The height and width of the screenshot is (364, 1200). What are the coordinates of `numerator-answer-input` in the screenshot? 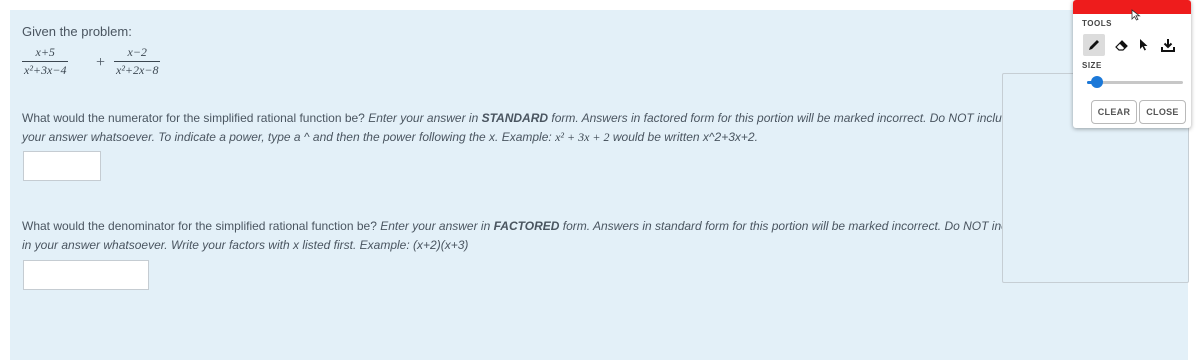 It's located at (62, 166).